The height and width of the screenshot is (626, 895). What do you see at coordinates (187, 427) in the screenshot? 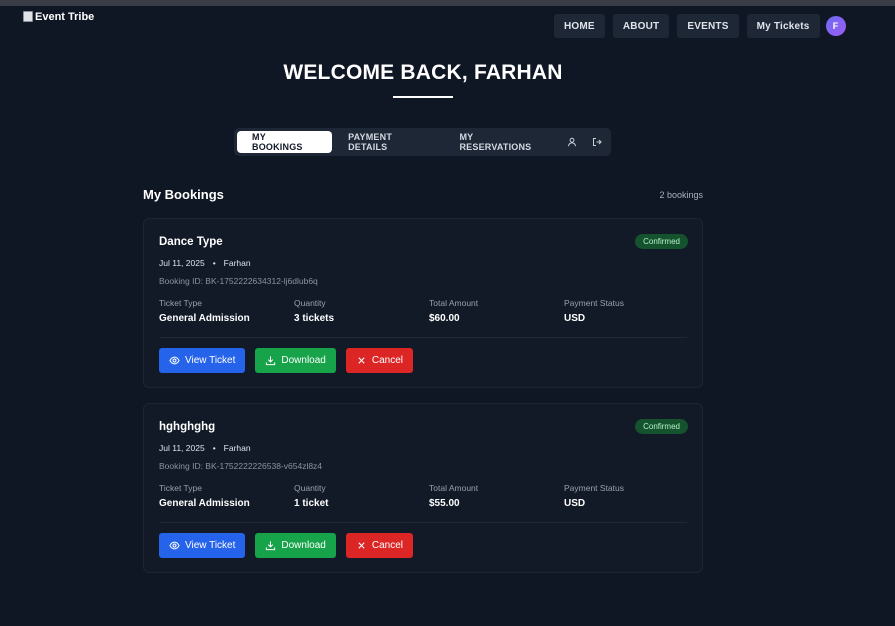
I see `booking-title: hghghghg` at bounding box center [187, 427].